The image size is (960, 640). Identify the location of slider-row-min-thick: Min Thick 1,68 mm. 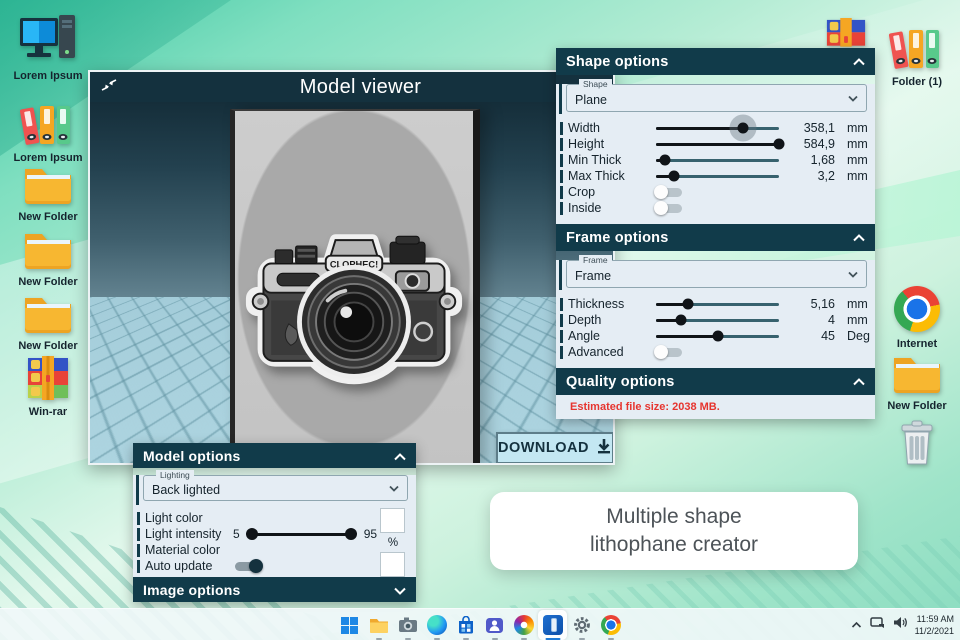
(715, 160).